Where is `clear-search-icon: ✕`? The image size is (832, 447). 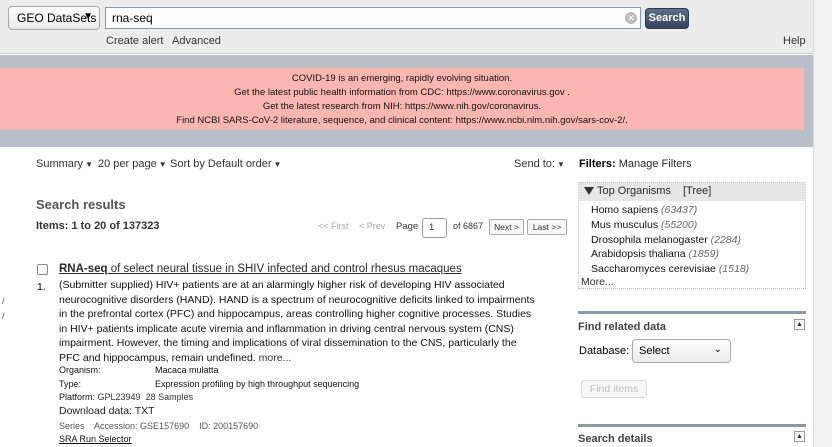
clear-search-icon: ✕ is located at coordinates (631, 18).